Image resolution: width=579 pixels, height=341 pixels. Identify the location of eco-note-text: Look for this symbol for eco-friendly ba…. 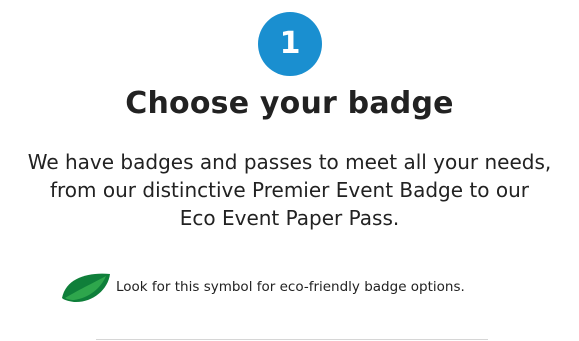
(290, 286).